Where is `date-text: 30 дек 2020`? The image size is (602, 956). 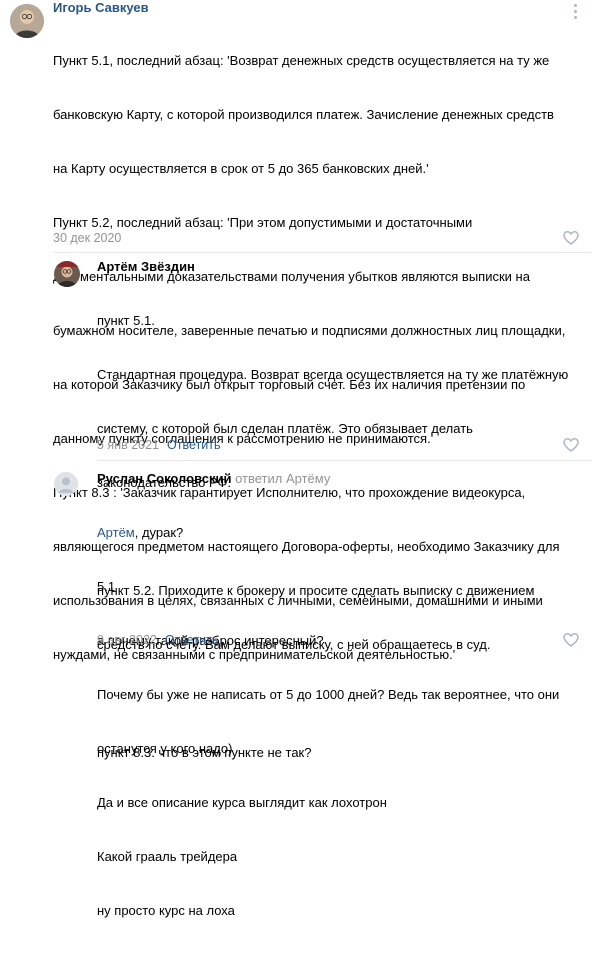
date-text: 30 дек 2020 is located at coordinates (87, 238).